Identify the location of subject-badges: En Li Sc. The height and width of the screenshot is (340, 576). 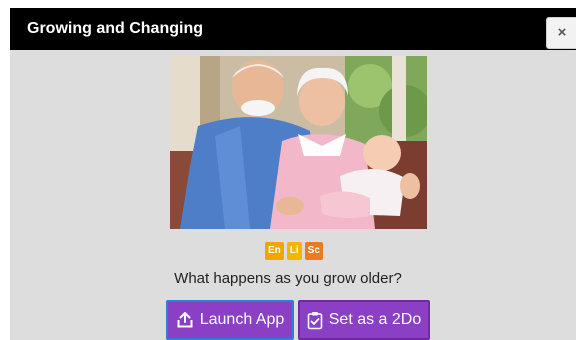
(294, 251).